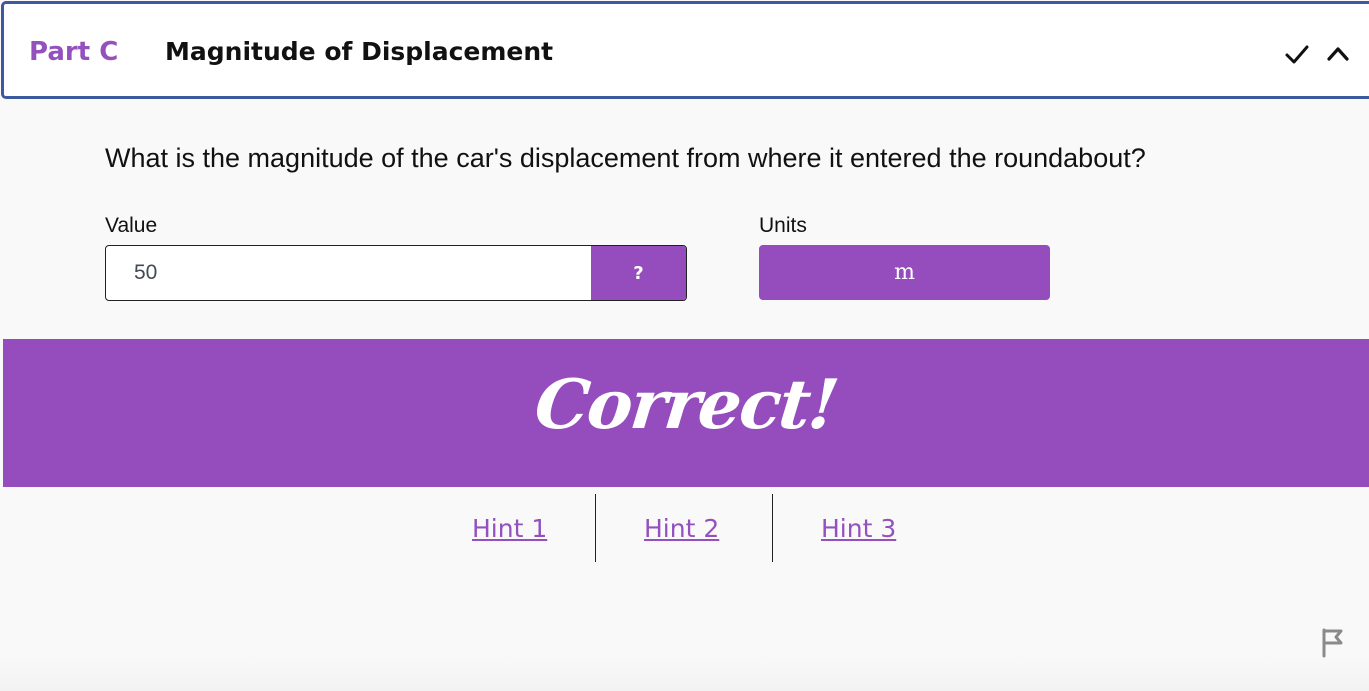 The width and height of the screenshot is (1369, 691). Describe the element at coordinates (904, 272) in the screenshot. I see `units-select: m` at that location.